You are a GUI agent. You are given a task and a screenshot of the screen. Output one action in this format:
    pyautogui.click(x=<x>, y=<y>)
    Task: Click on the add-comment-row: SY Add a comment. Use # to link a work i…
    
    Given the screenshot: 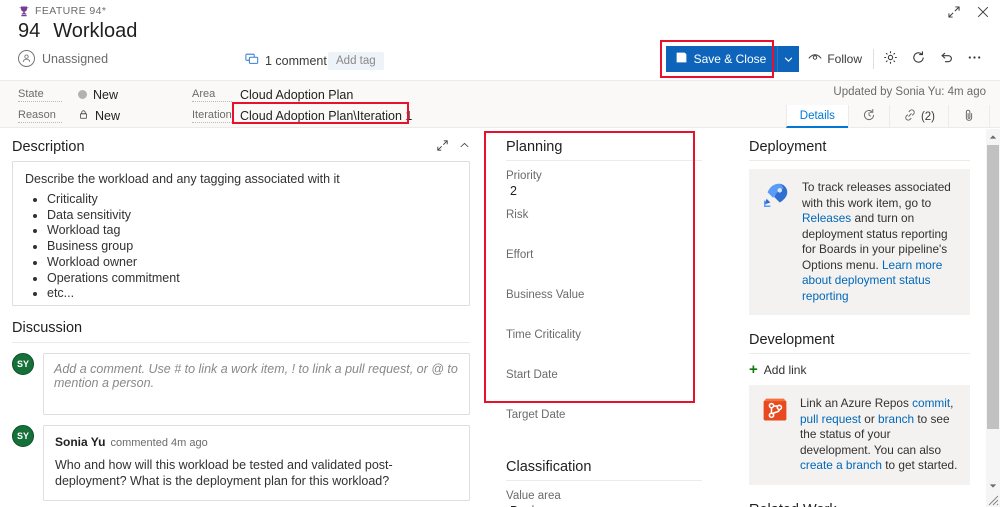 What is the action you would take?
    pyautogui.click(x=241, y=384)
    